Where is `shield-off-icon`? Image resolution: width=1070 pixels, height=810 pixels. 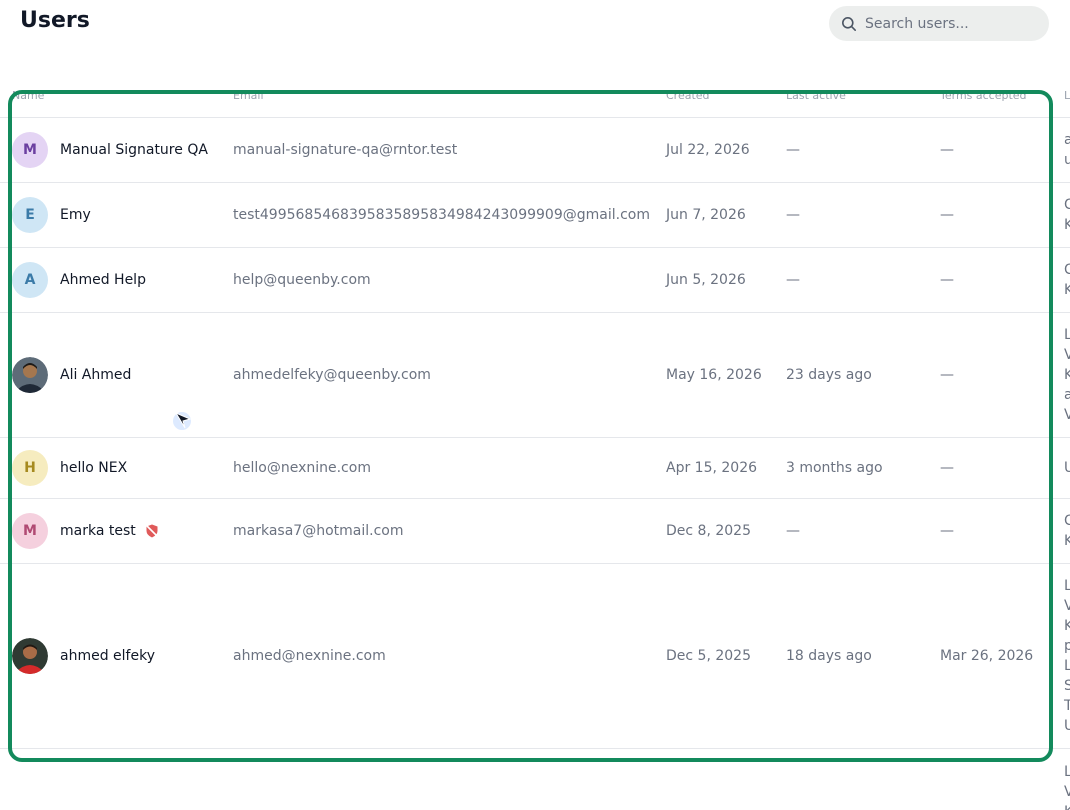 shield-off-icon is located at coordinates (152, 531).